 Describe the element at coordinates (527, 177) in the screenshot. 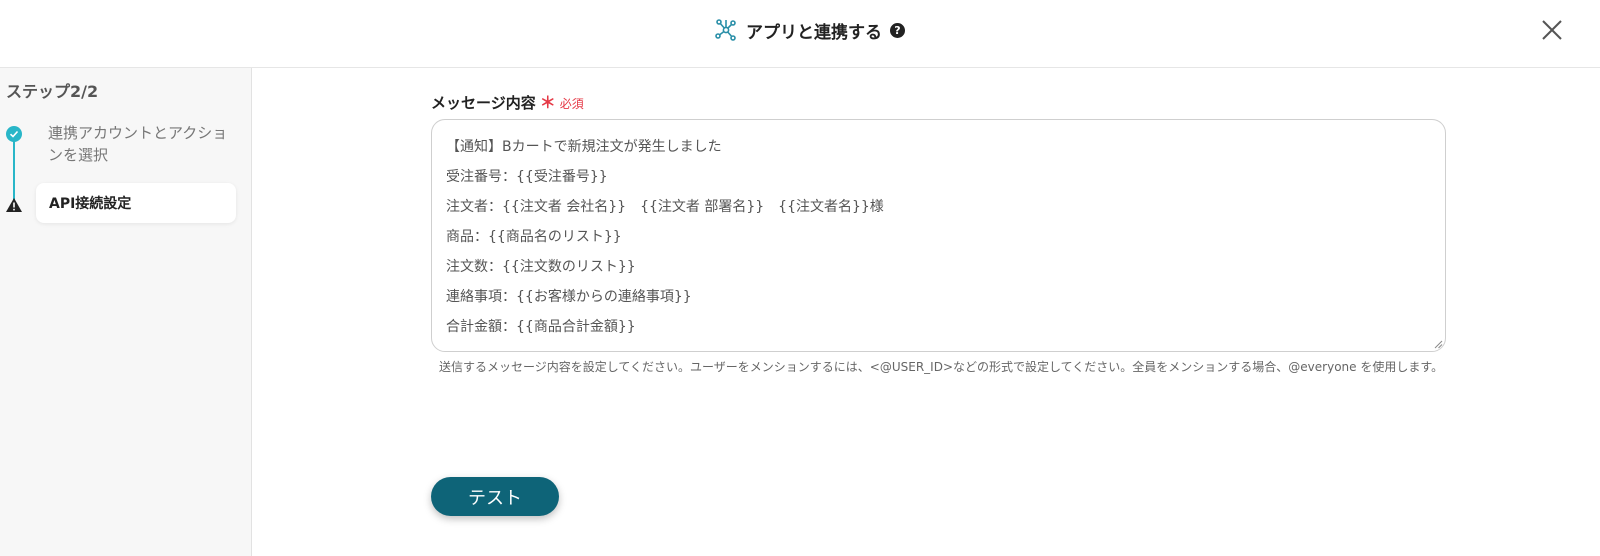

I see `message-line: 受注番号：{{受注番号}}` at that location.